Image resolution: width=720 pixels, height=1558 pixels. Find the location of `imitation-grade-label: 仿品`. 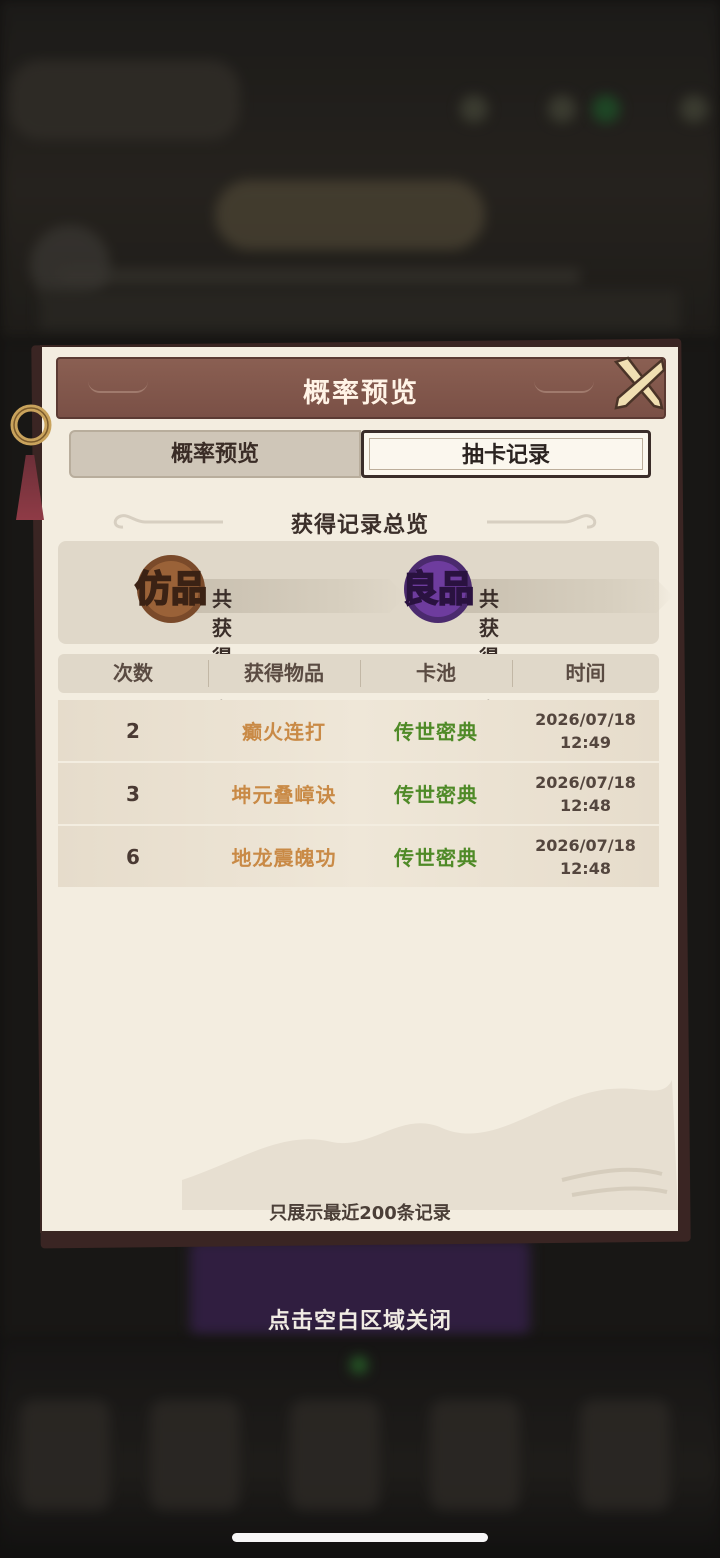

imitation-grade-label: 仿品 is located at coordinates (171, 589).